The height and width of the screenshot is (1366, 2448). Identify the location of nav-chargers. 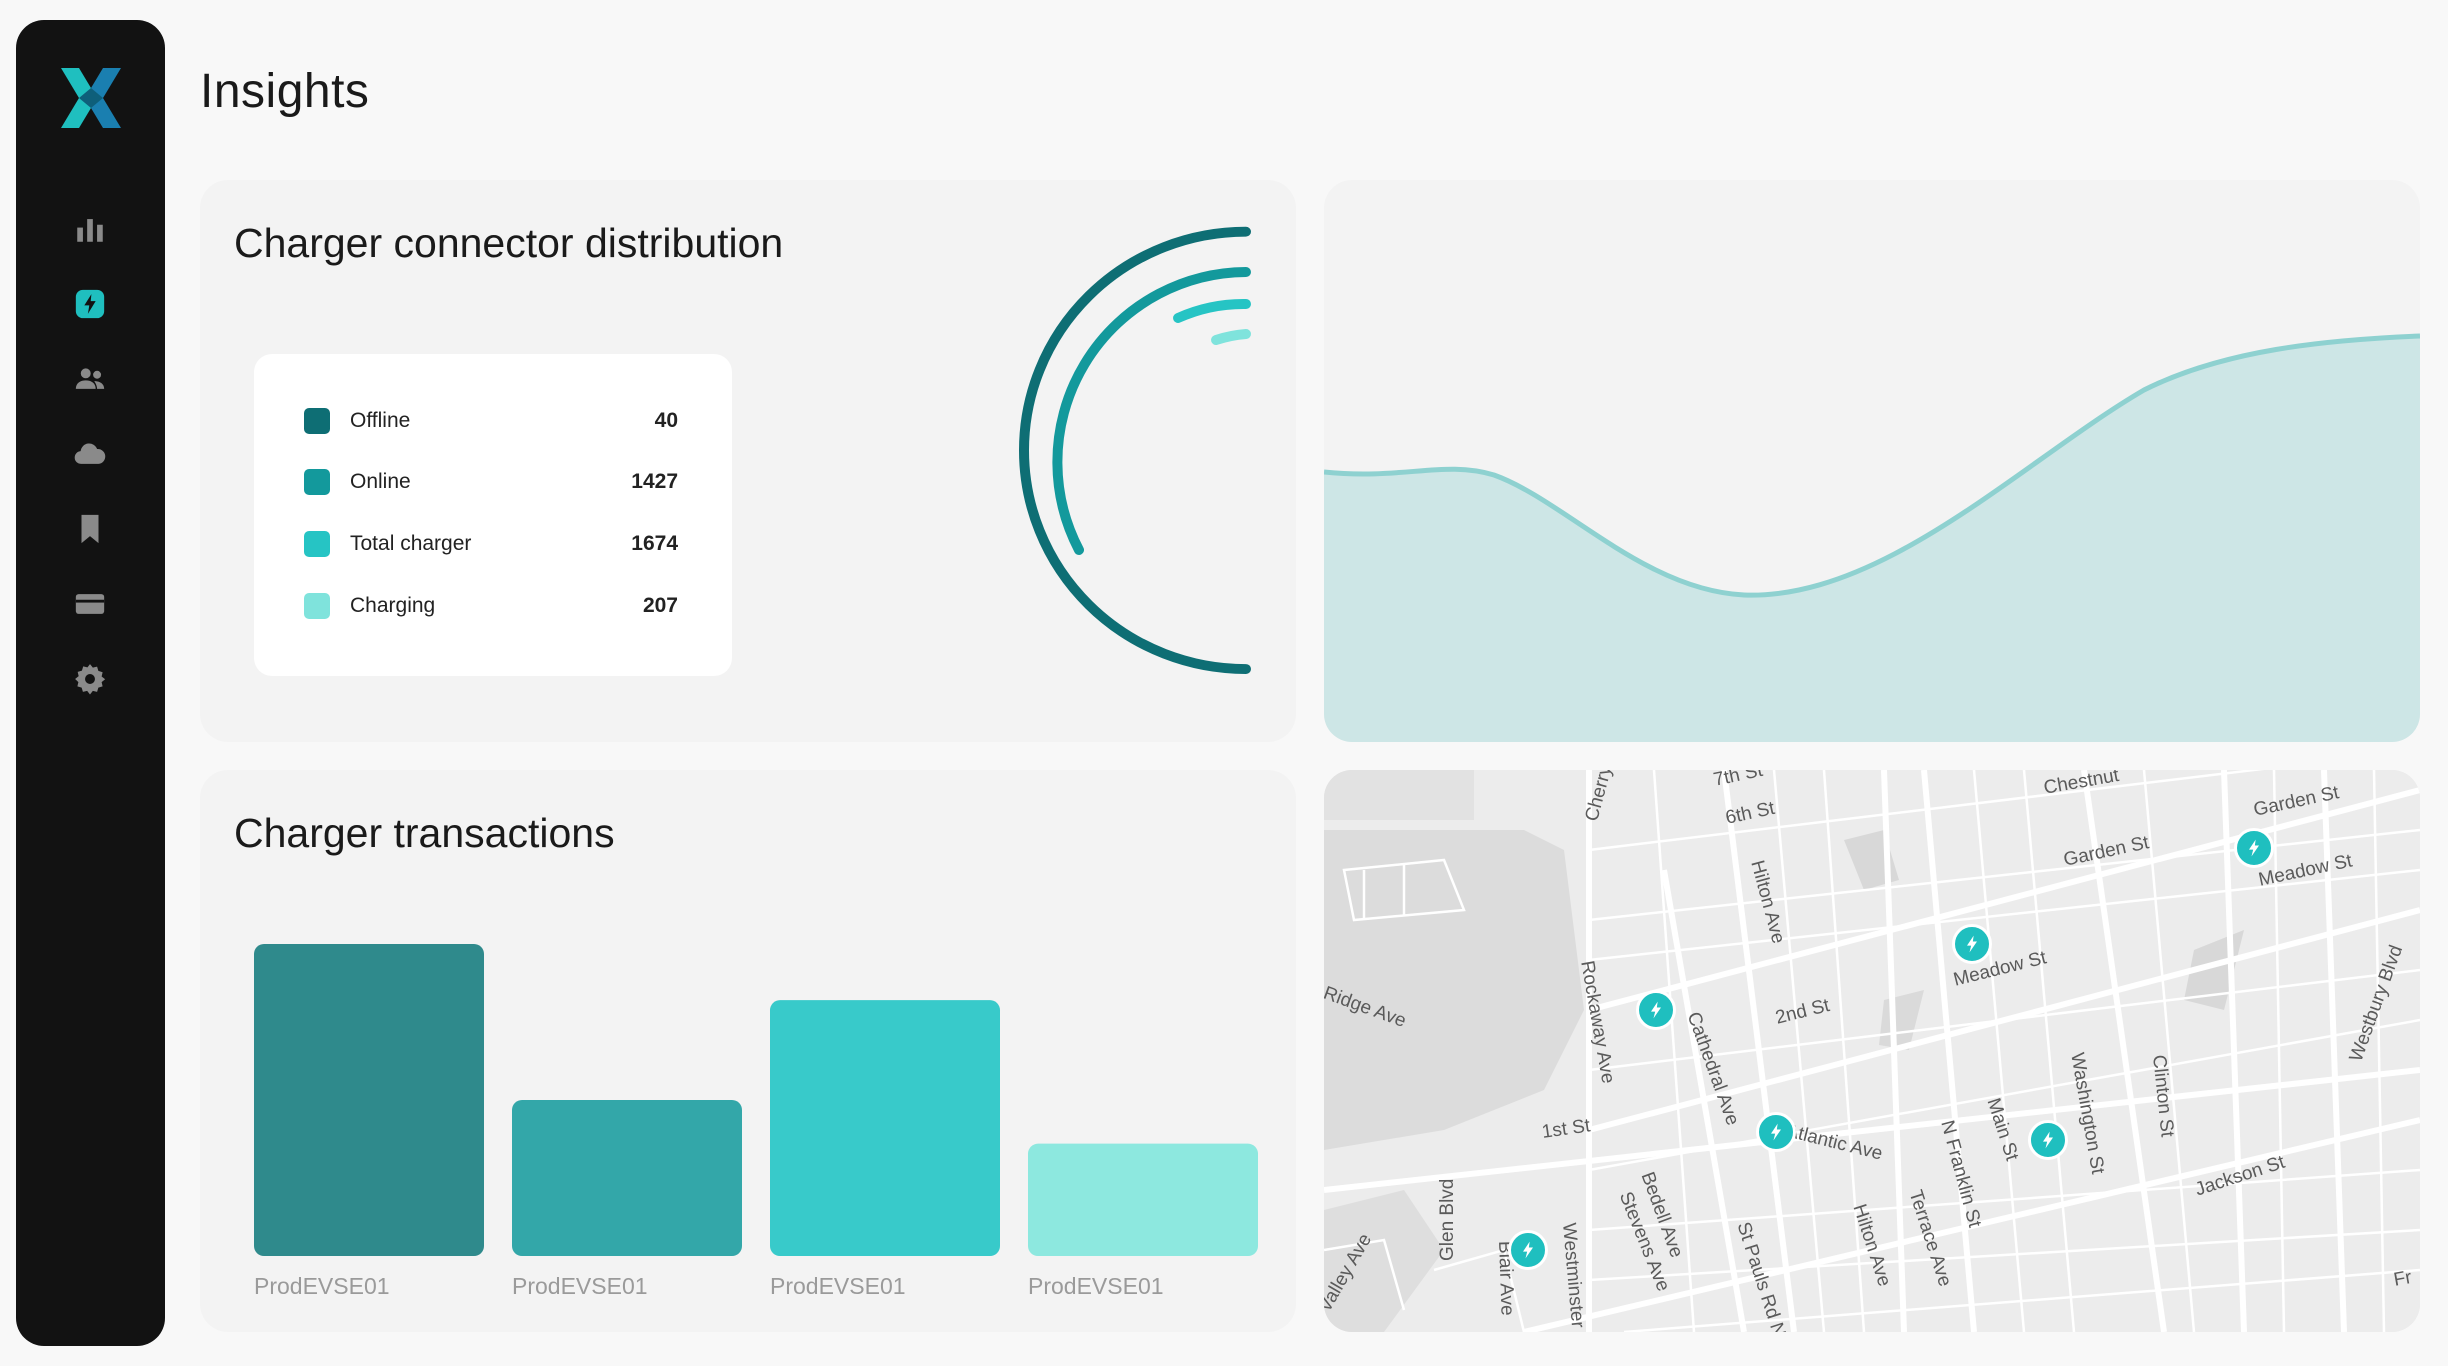
(90, 304).